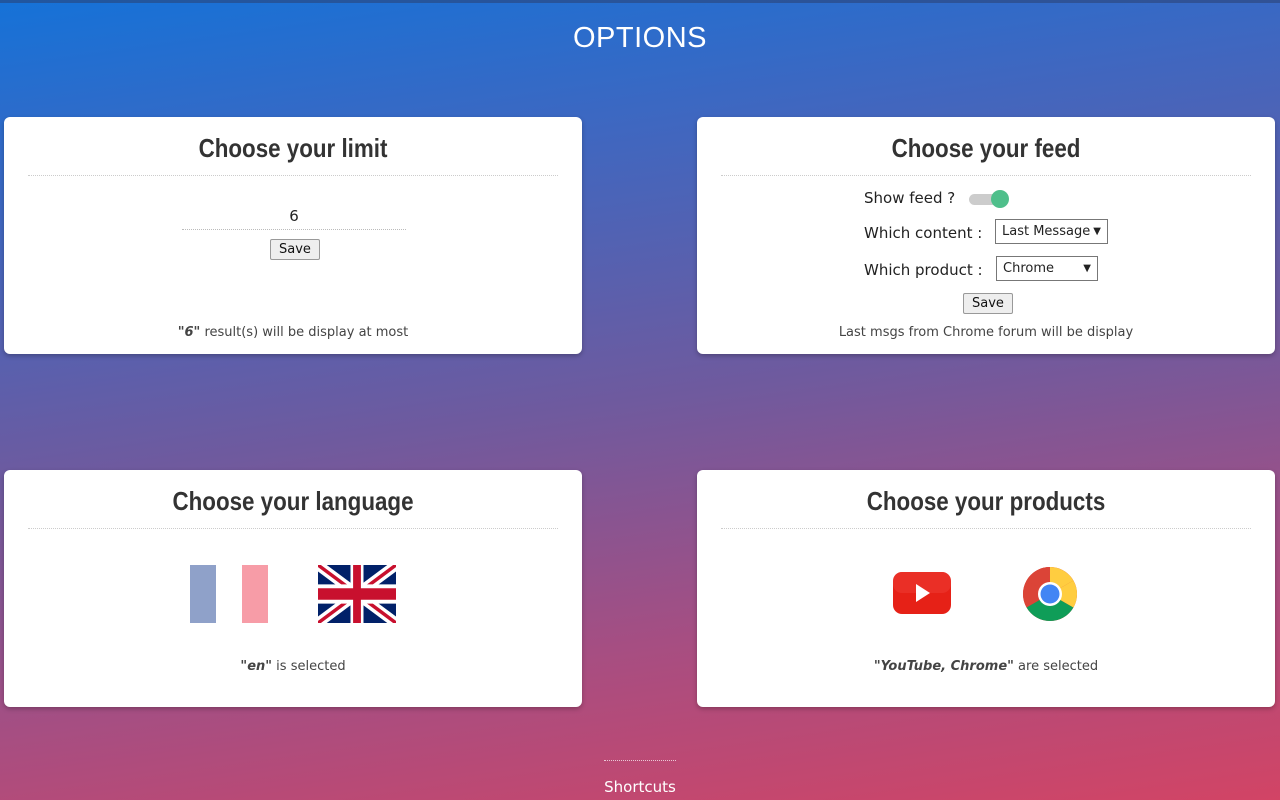 The height and width of the screenshot is (800, 1280). What do you see at coordinates (1000, 199) in the screenshot?
I see `toggle-knob` at bounding box center [1000, 199].